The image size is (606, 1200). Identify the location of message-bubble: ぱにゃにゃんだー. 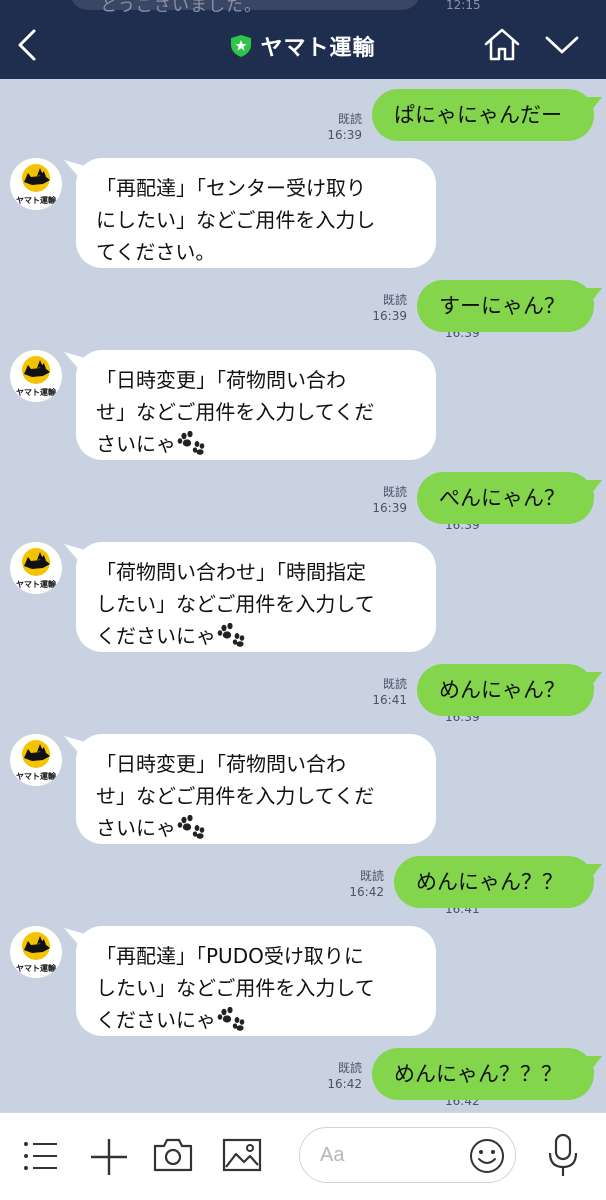
(483, 115).